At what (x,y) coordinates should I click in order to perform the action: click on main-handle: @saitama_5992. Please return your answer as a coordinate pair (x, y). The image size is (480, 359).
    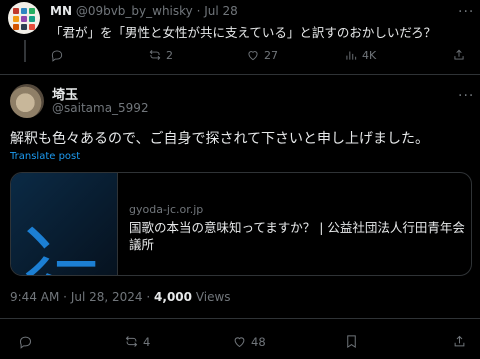
    Looking at the image, I should click on (100, 108).